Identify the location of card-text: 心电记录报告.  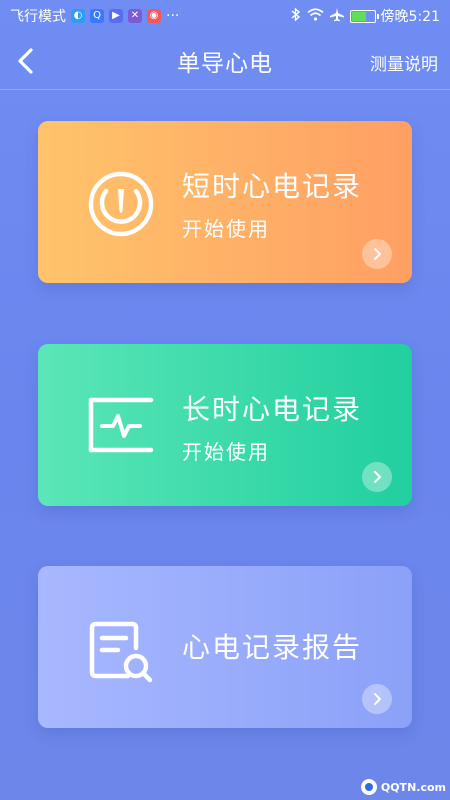
(272, 646).